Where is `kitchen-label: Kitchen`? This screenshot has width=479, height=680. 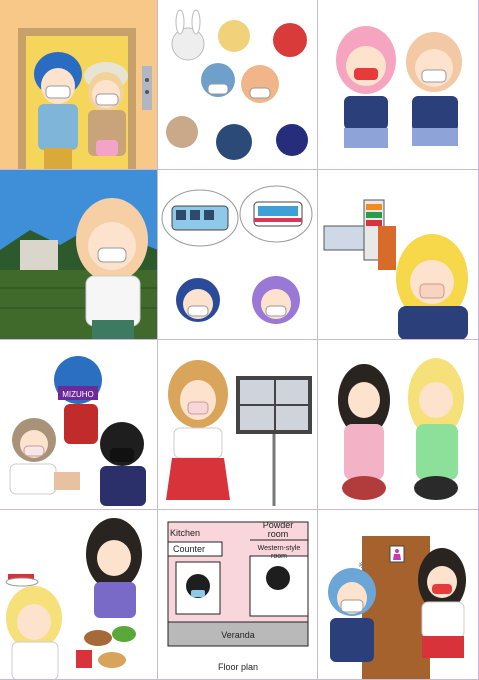
kitchen-label: Kitchen is located at coordinates (185, 533).